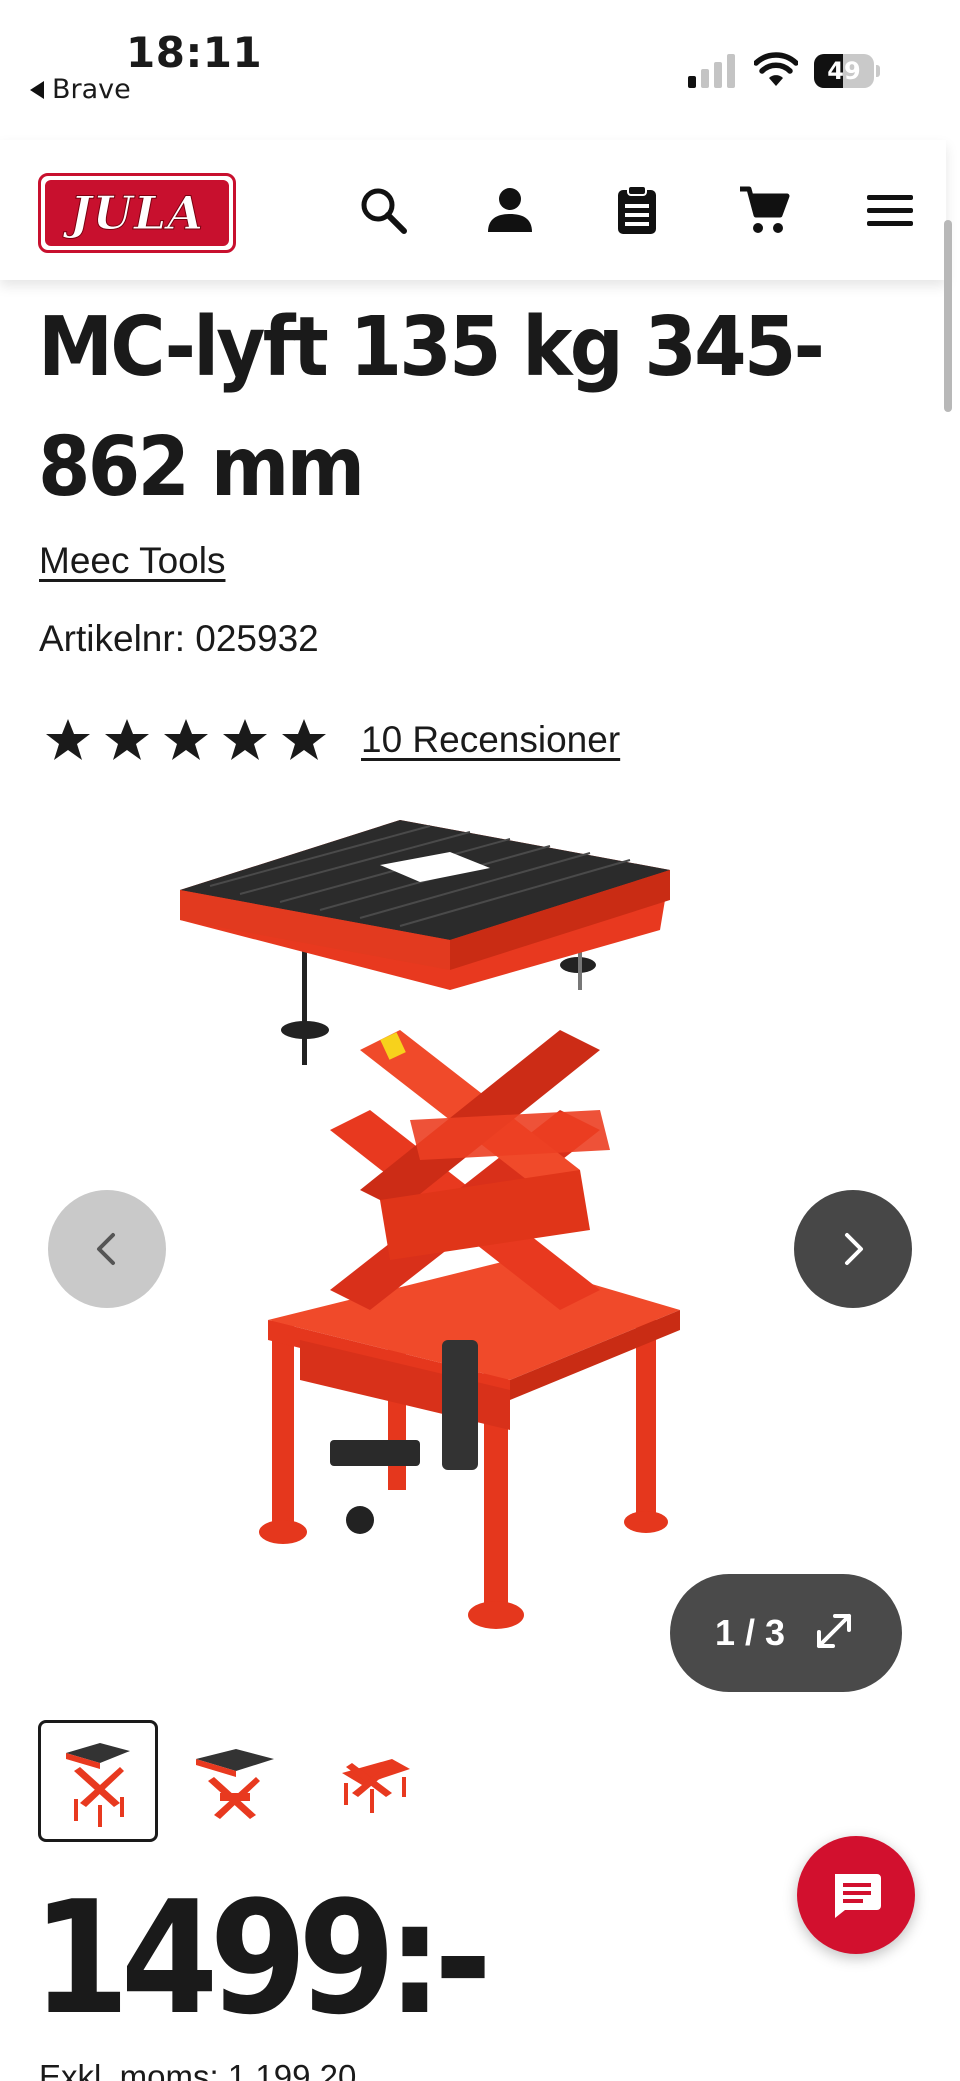 This screenshot has width=960, height=2081. I want to click on search-icon, so click(384, 211).